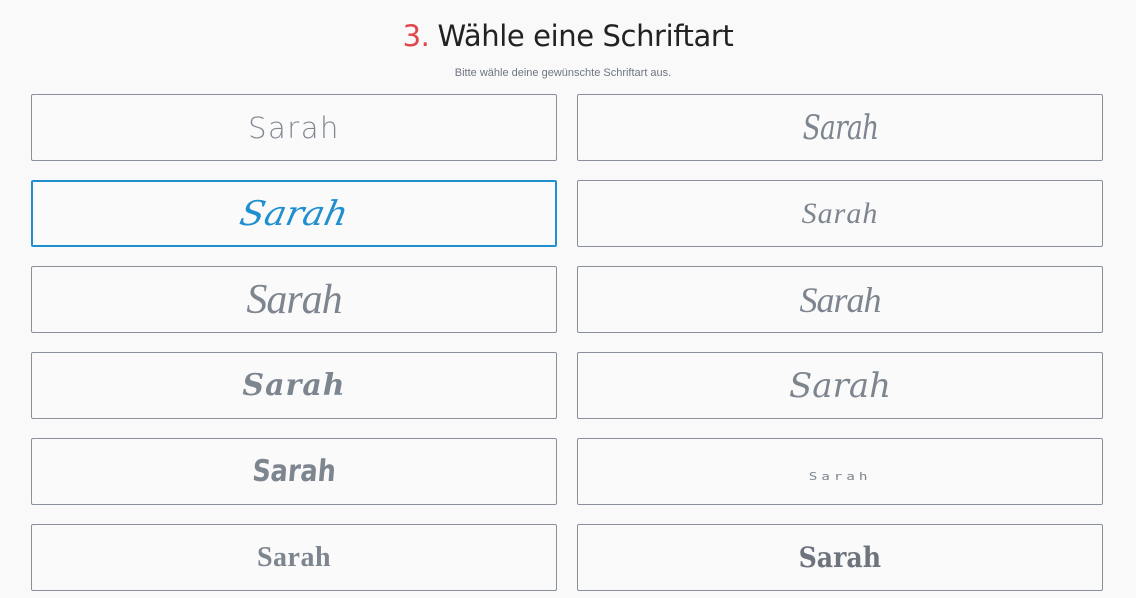  I want to click on font-option-12: Sarah, so click(840, 557).